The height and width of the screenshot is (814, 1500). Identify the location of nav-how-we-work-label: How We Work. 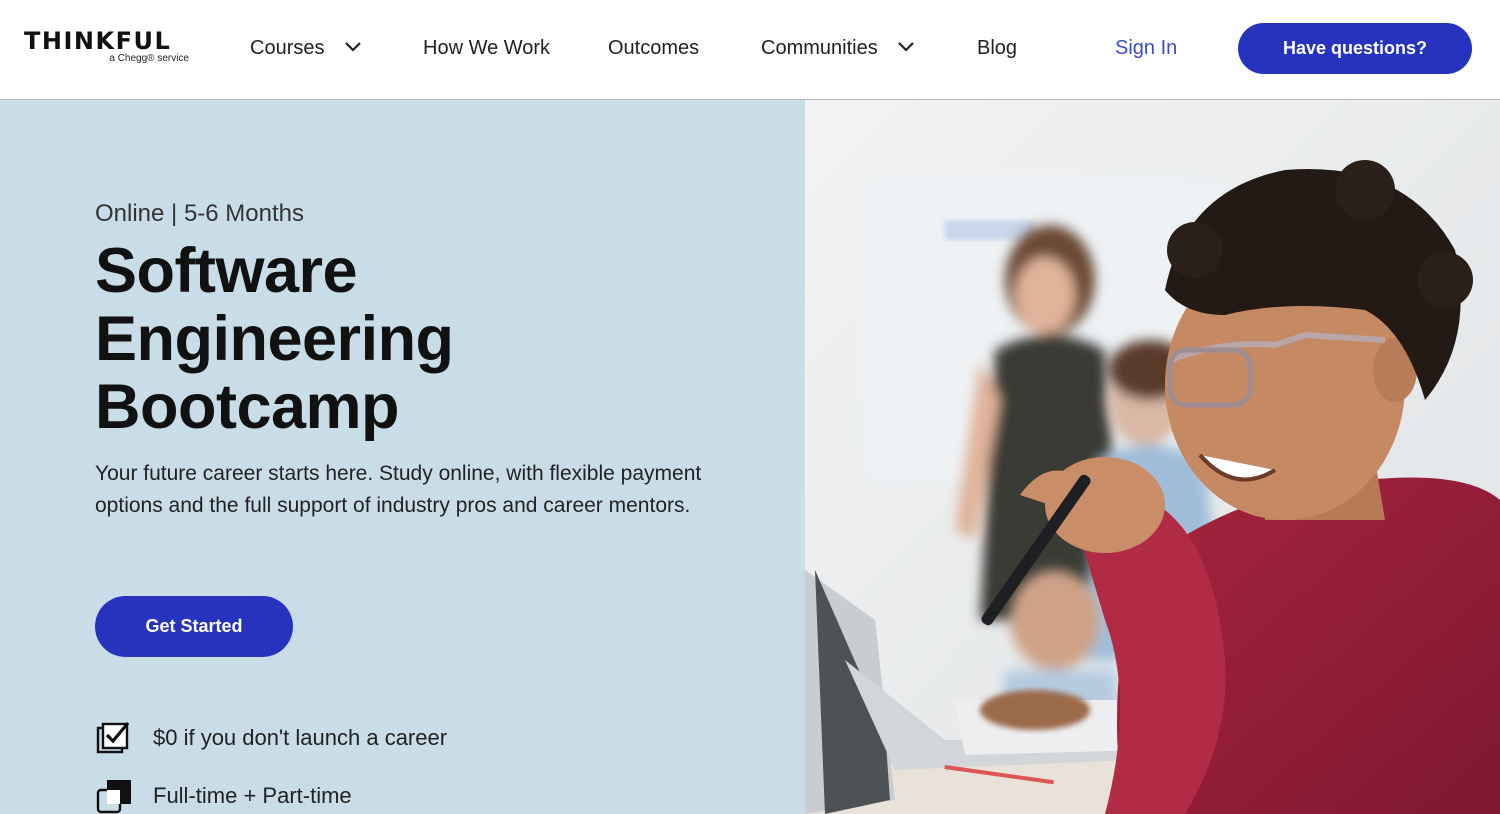
(487, 48).